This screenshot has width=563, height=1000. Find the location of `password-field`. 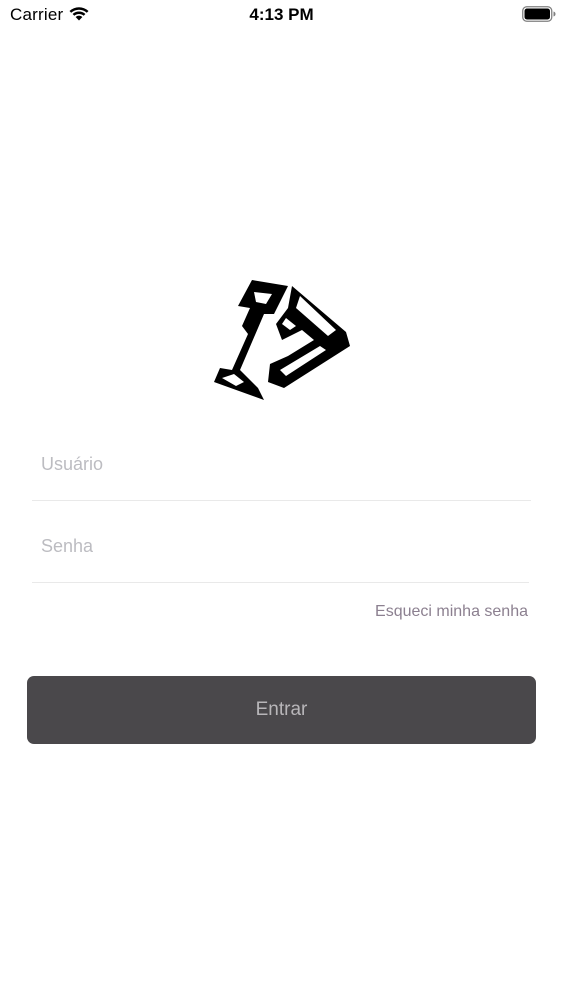

password-field is located at coordinates (280, 547).